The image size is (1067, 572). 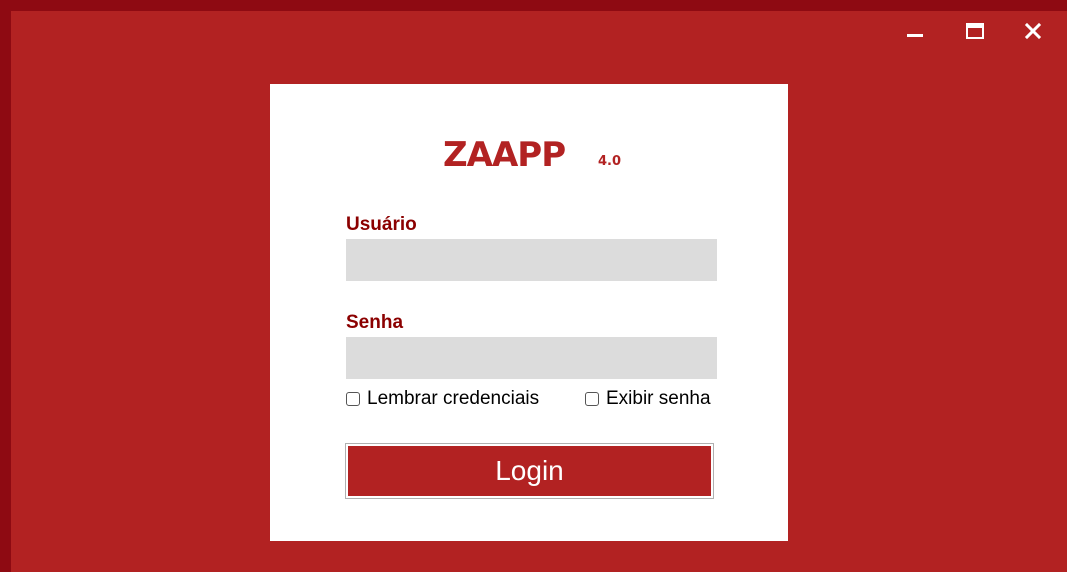 What do you see at coordinates (504, 155) in the screenshot?
I see `logo-name: ZAAPP` at bounding box center [504, 155].